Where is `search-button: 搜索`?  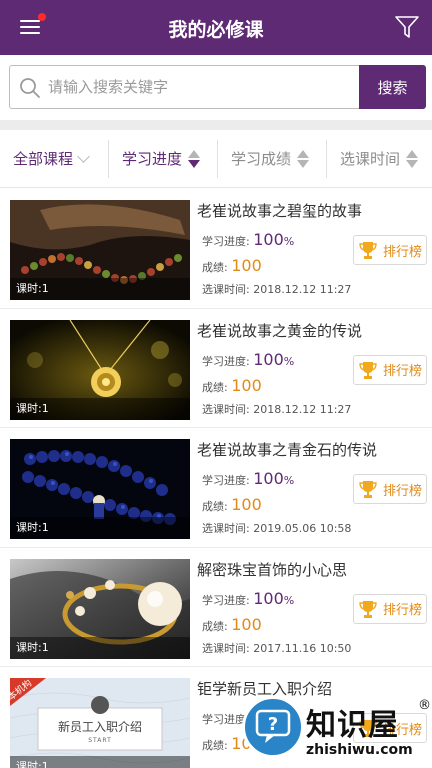 search-button: 搜索 is located at coordinates (392, 87).